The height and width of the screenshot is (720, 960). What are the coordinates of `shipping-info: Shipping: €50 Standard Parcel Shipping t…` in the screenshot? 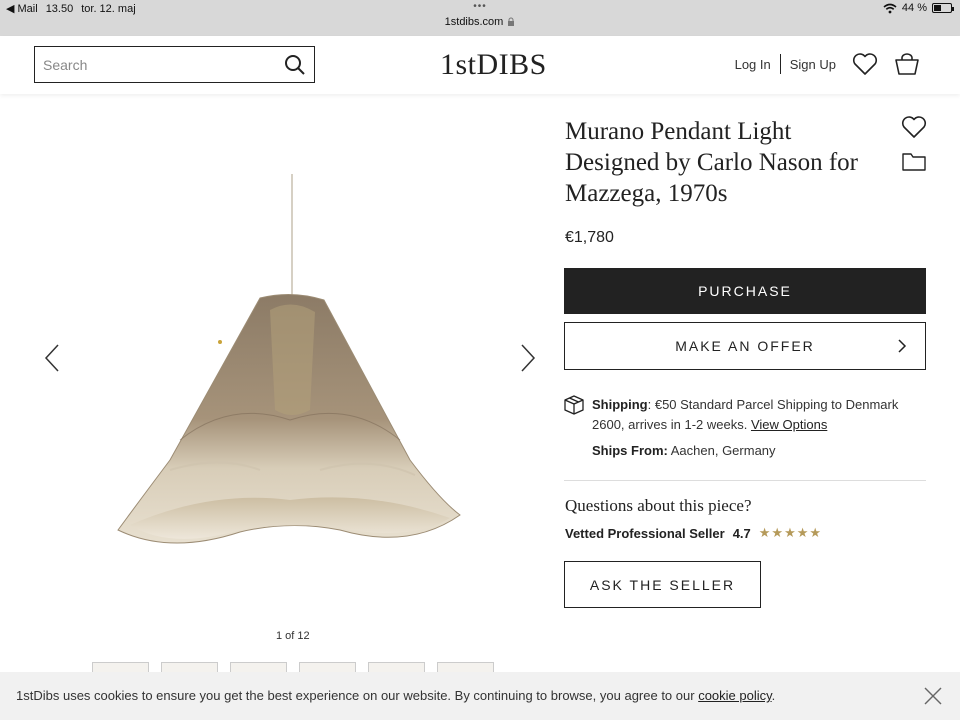 It's located at (752, 415).